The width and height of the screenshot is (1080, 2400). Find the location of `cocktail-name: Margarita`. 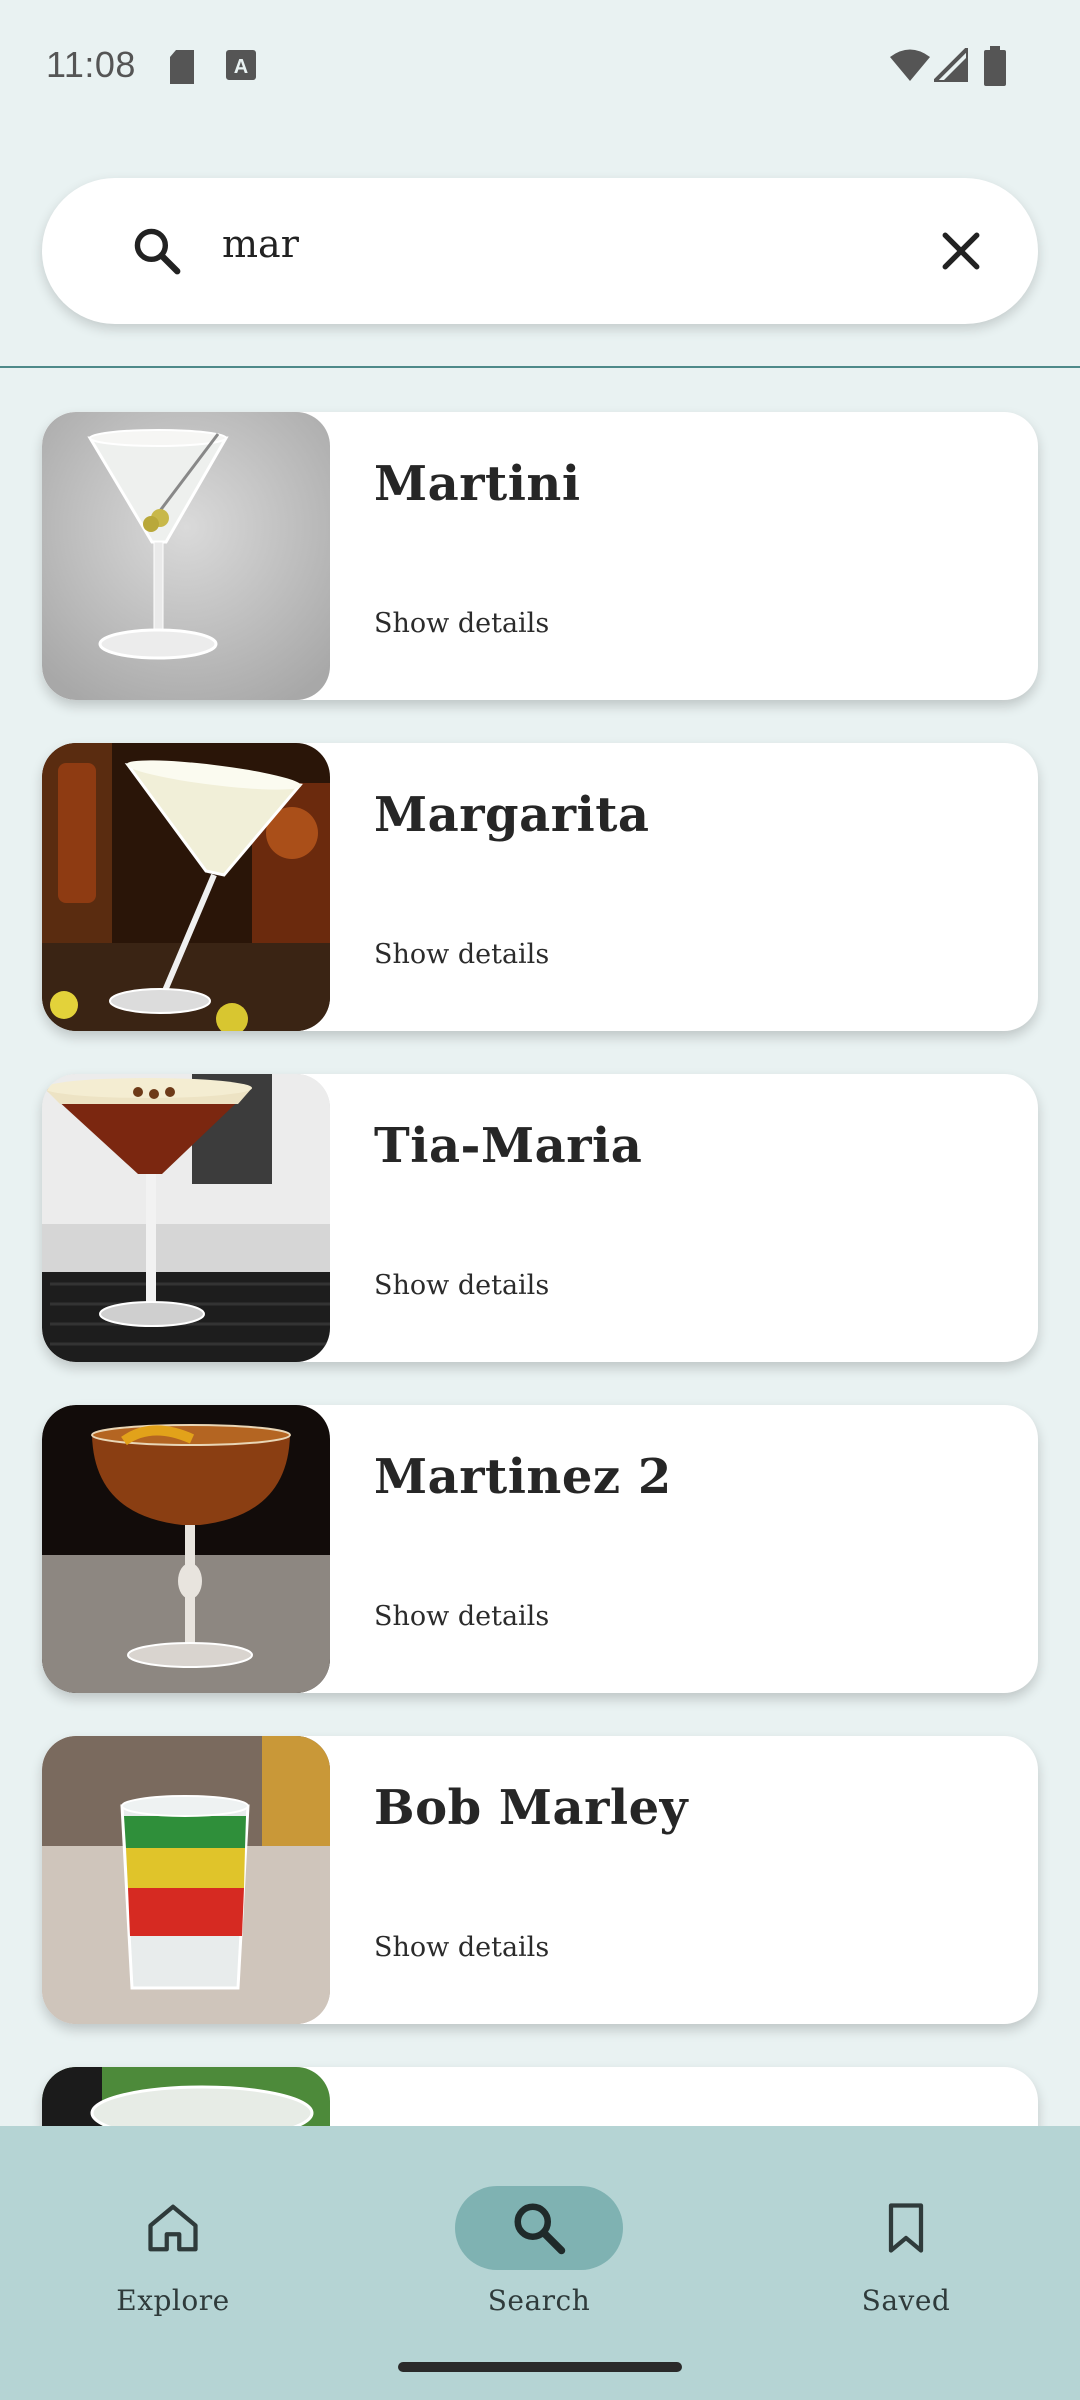

cocktail-name: Margarita is located at coordinates (512, 815).